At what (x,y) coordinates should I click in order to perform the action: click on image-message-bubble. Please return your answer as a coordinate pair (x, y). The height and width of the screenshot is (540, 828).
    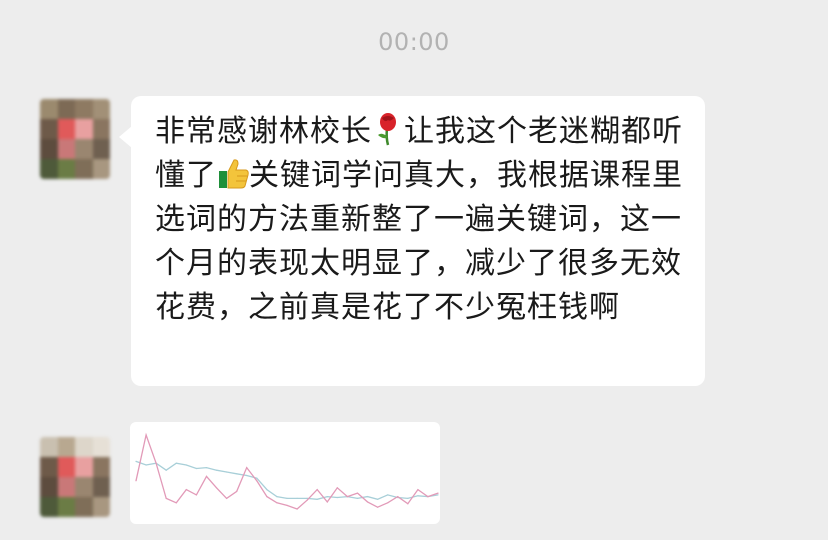
    Looking at the image, I should click on (285, 473).